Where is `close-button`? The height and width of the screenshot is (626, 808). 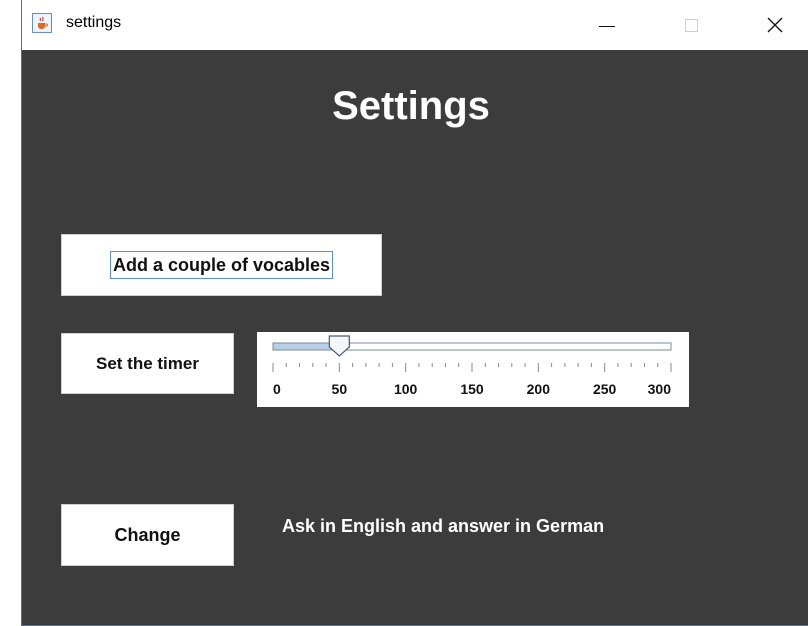 close-button is located at coordinates (775, 25).